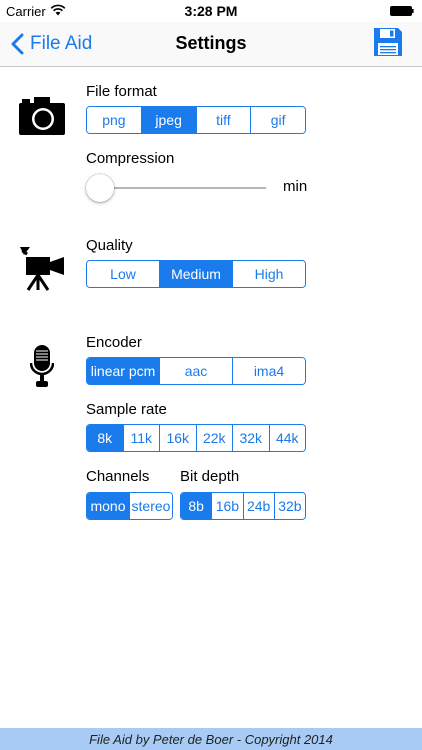 This screenshot has height=750, width=422. What do you see at coordinates (295, 186) in the screenshot?
I see `compression-value-label: min` at bounding box center [295, 186].